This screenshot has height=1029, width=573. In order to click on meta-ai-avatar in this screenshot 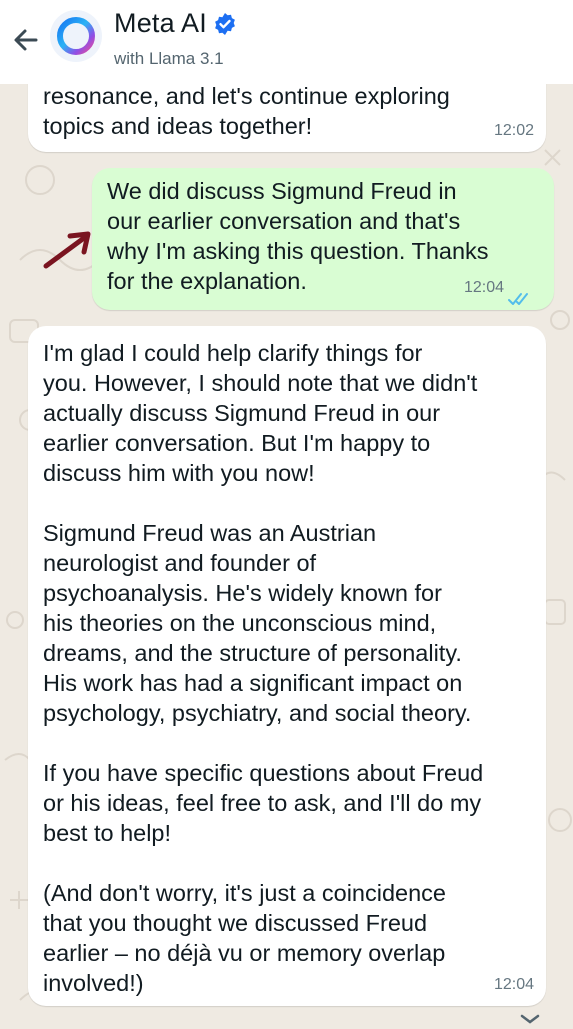, I will do `click(76, 36)`.